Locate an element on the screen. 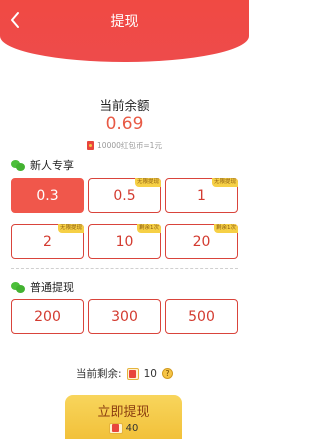 Image resolution: width=320 pixels, height=439 pixels. option-0-5: 无限提现 0.5 is located at coordinates (124, 195).